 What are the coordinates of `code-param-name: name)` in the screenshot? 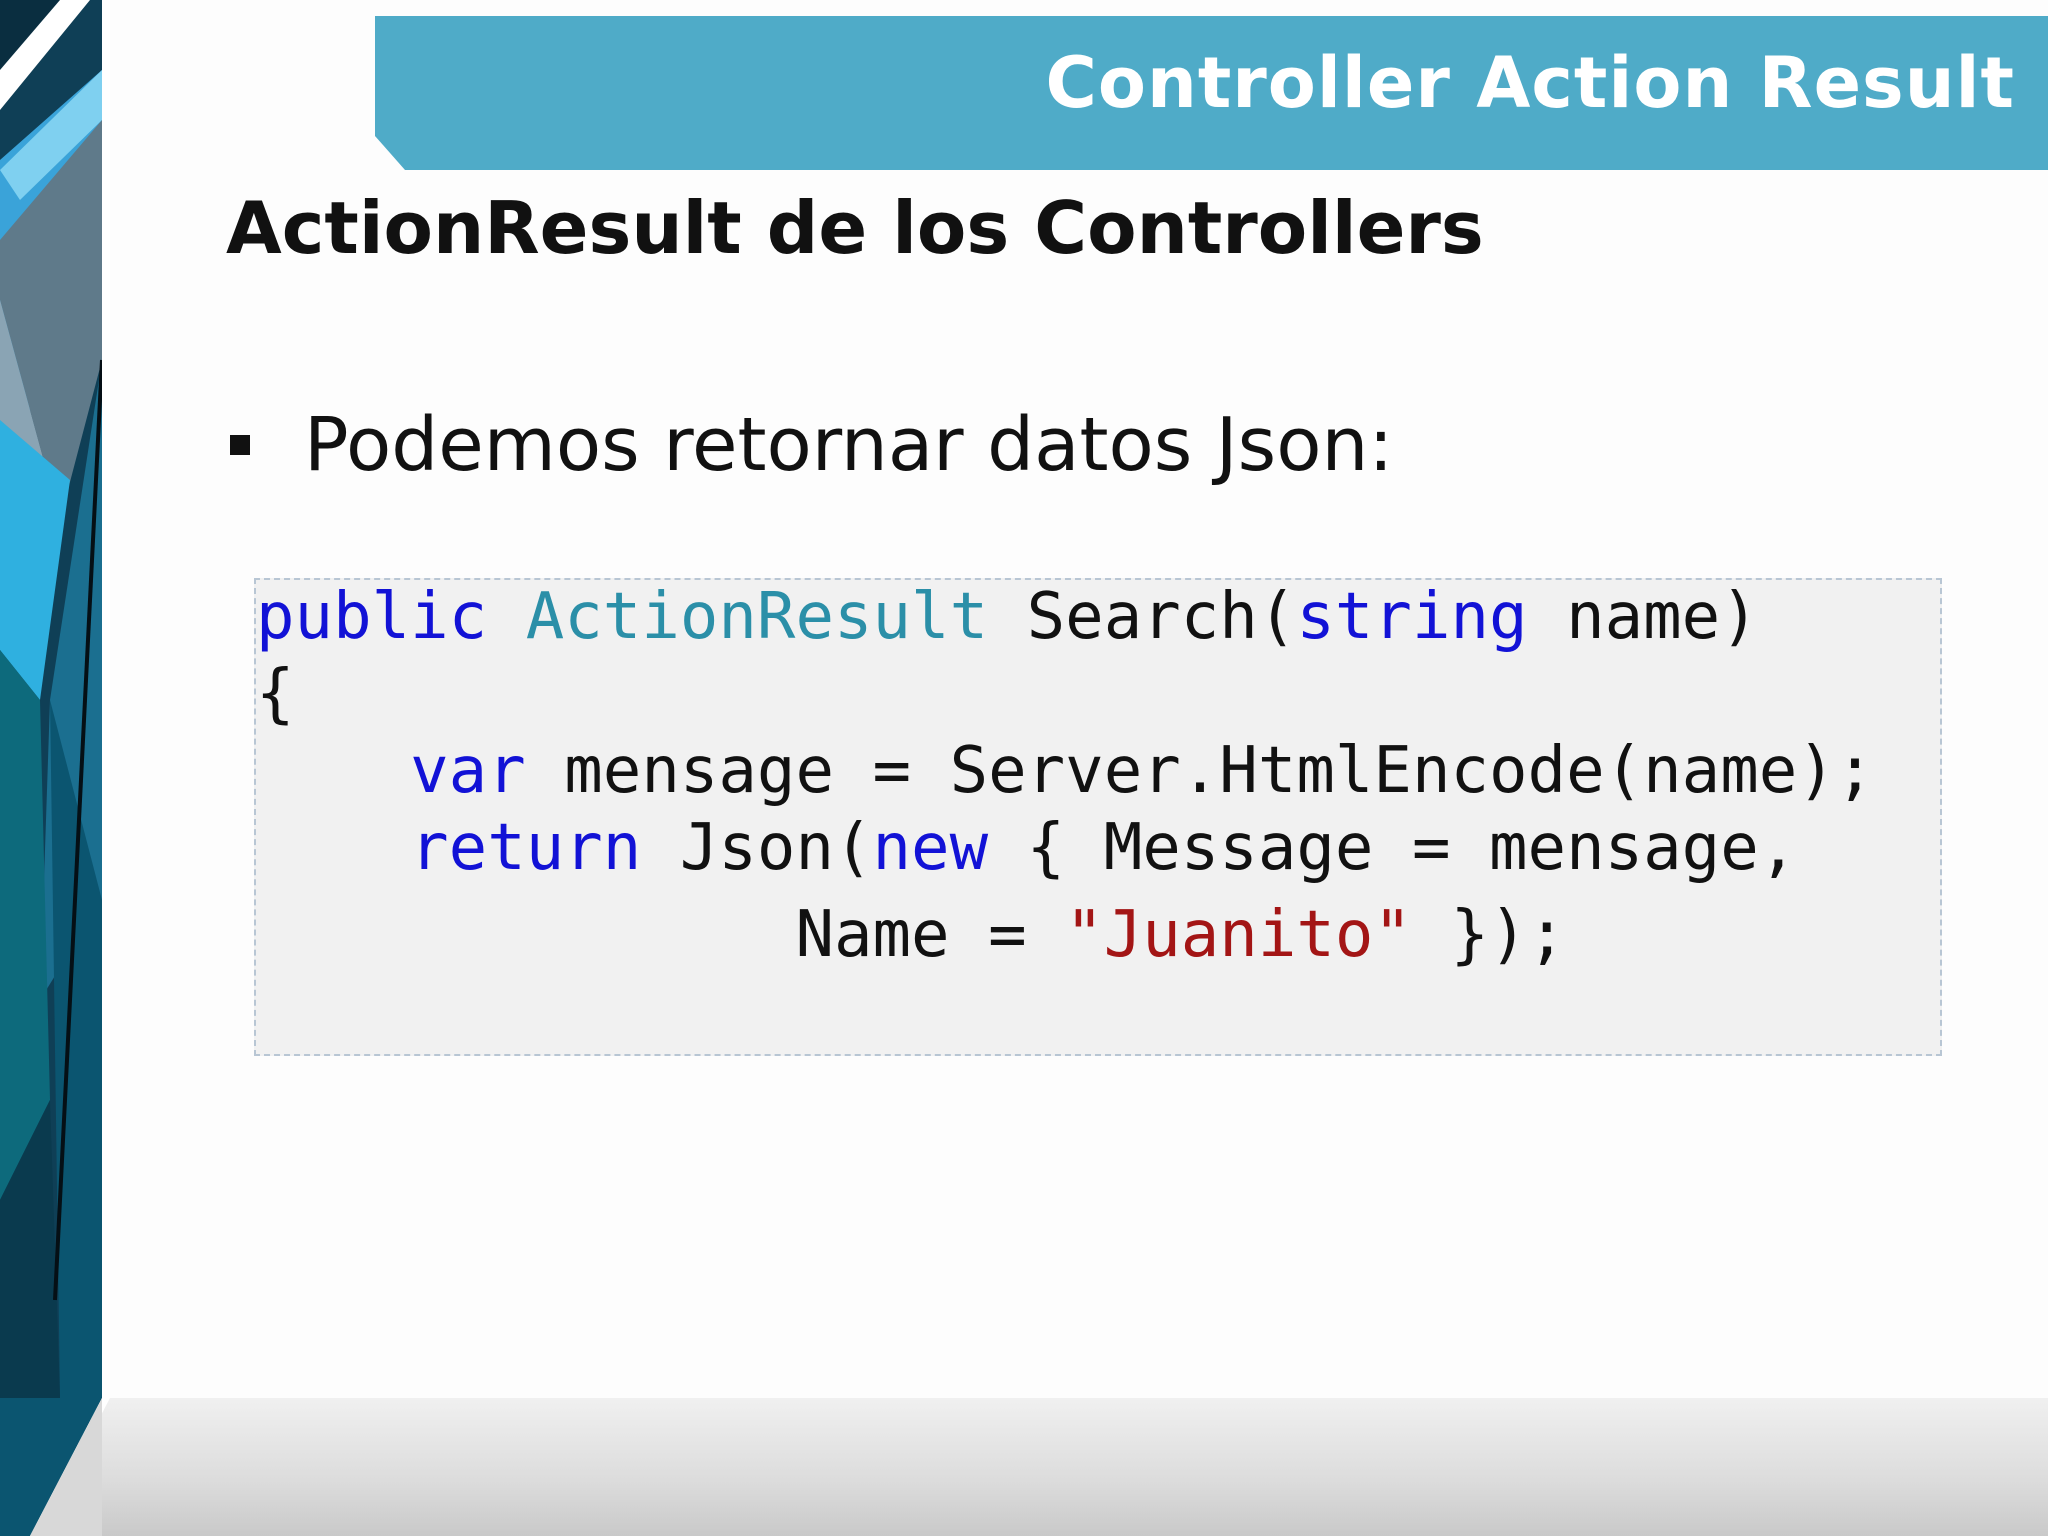 It's located at (1662, 617).